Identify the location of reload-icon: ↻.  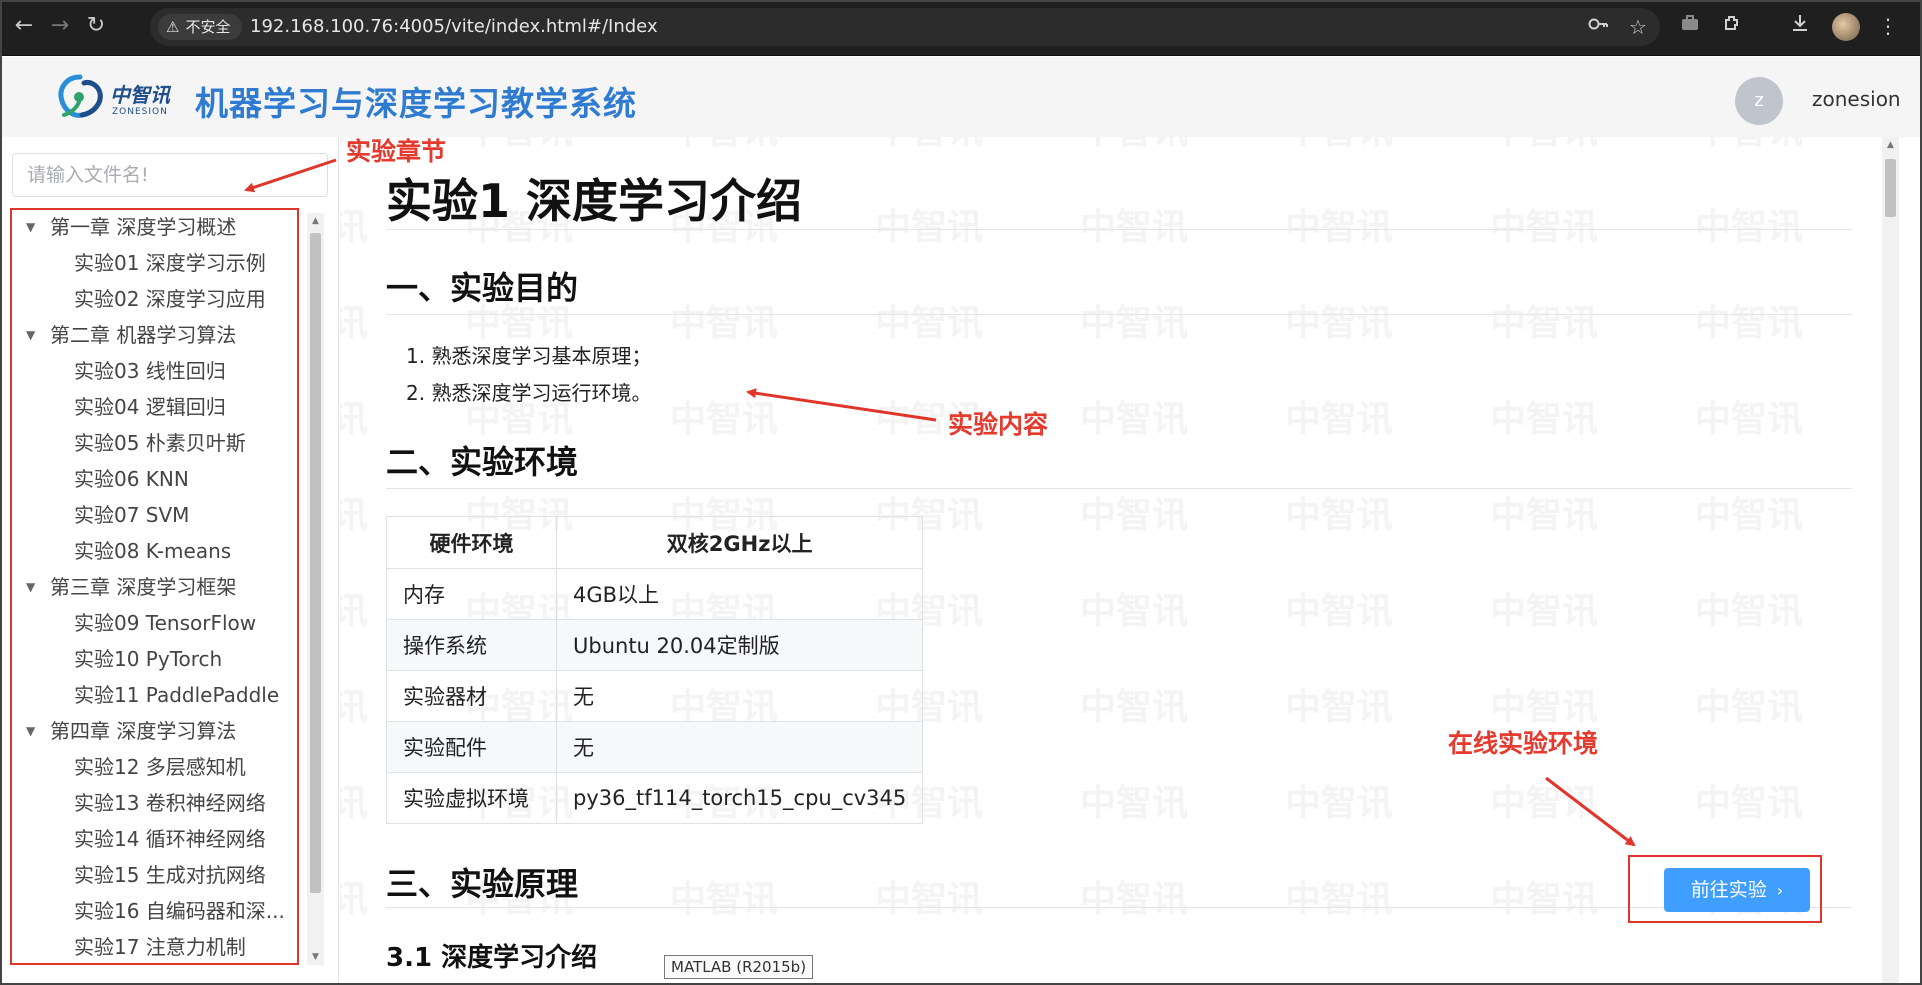
(96, 26).